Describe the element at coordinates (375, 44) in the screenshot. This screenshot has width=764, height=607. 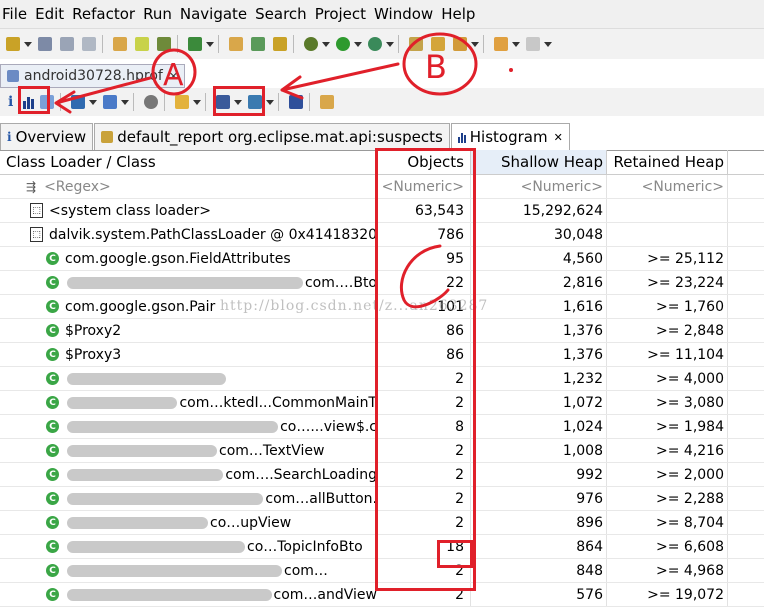
I see `external-tools-icon` at that location.